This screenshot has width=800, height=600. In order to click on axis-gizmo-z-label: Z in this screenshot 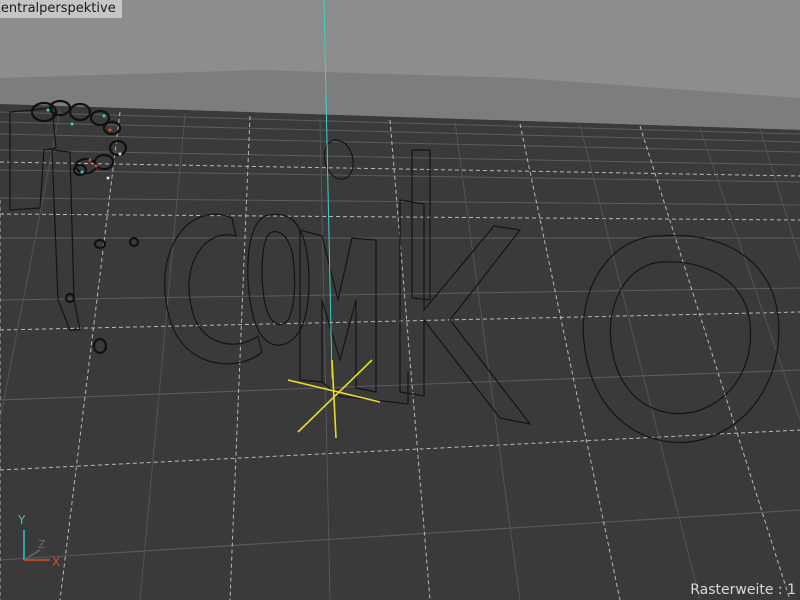, I will do `click(42, 544)`.